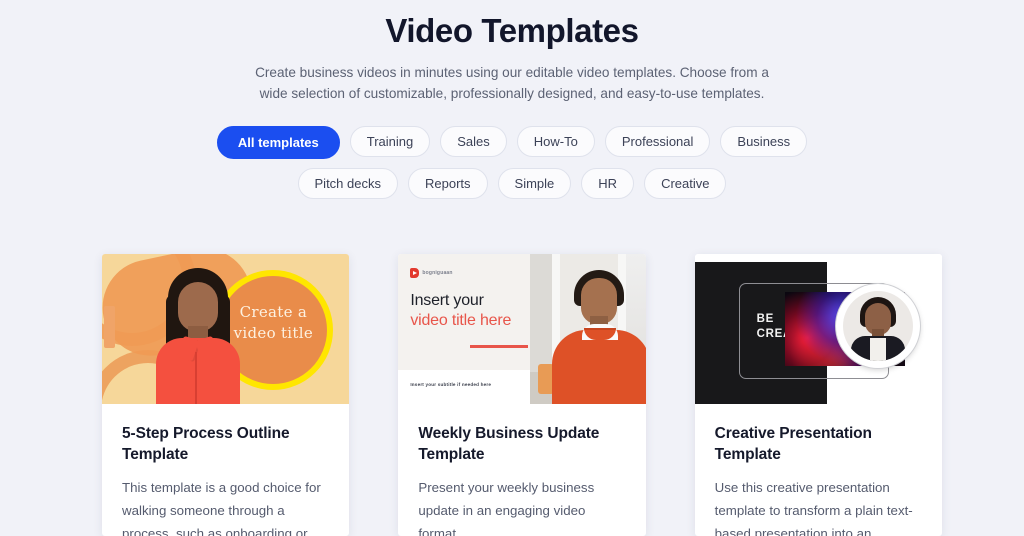 This screenshot has height=536, width=1024. I want to click on thumbnail-photo-panel, so click(588, 329).